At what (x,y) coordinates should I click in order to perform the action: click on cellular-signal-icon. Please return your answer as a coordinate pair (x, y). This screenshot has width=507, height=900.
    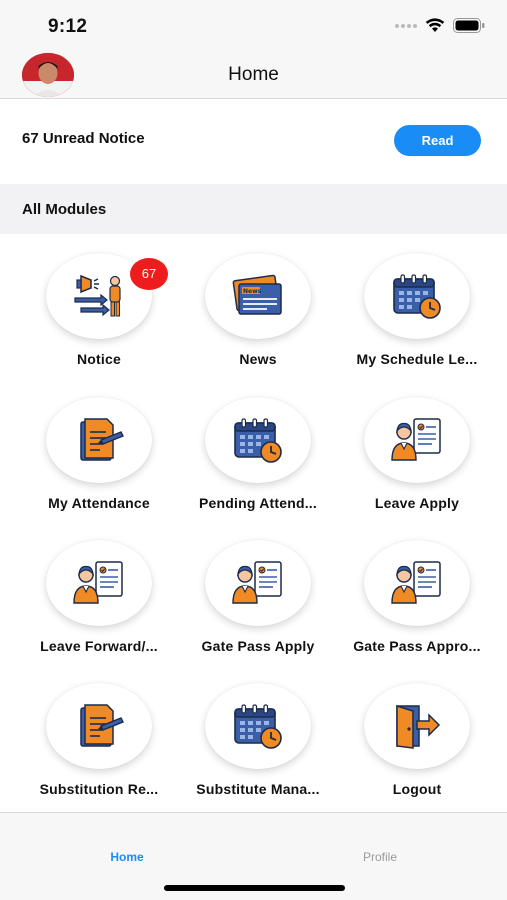
    Looking at the image, I should click on (406, 25).